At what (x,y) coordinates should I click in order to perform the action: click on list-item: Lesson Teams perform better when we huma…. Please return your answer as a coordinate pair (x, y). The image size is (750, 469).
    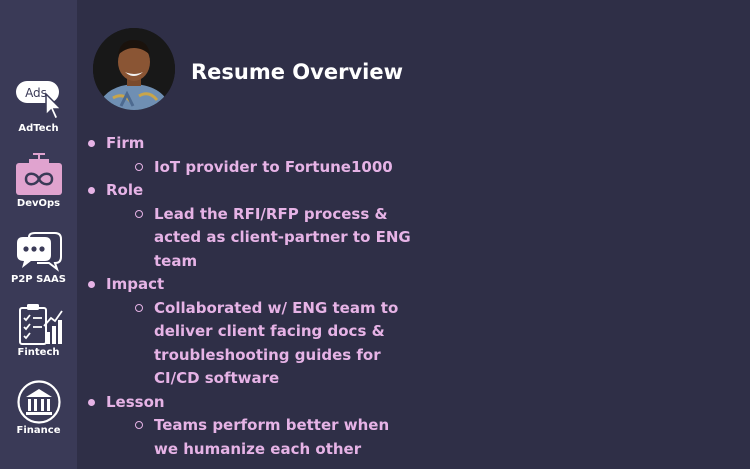
    Looking at the image, I should click on (252, 426).